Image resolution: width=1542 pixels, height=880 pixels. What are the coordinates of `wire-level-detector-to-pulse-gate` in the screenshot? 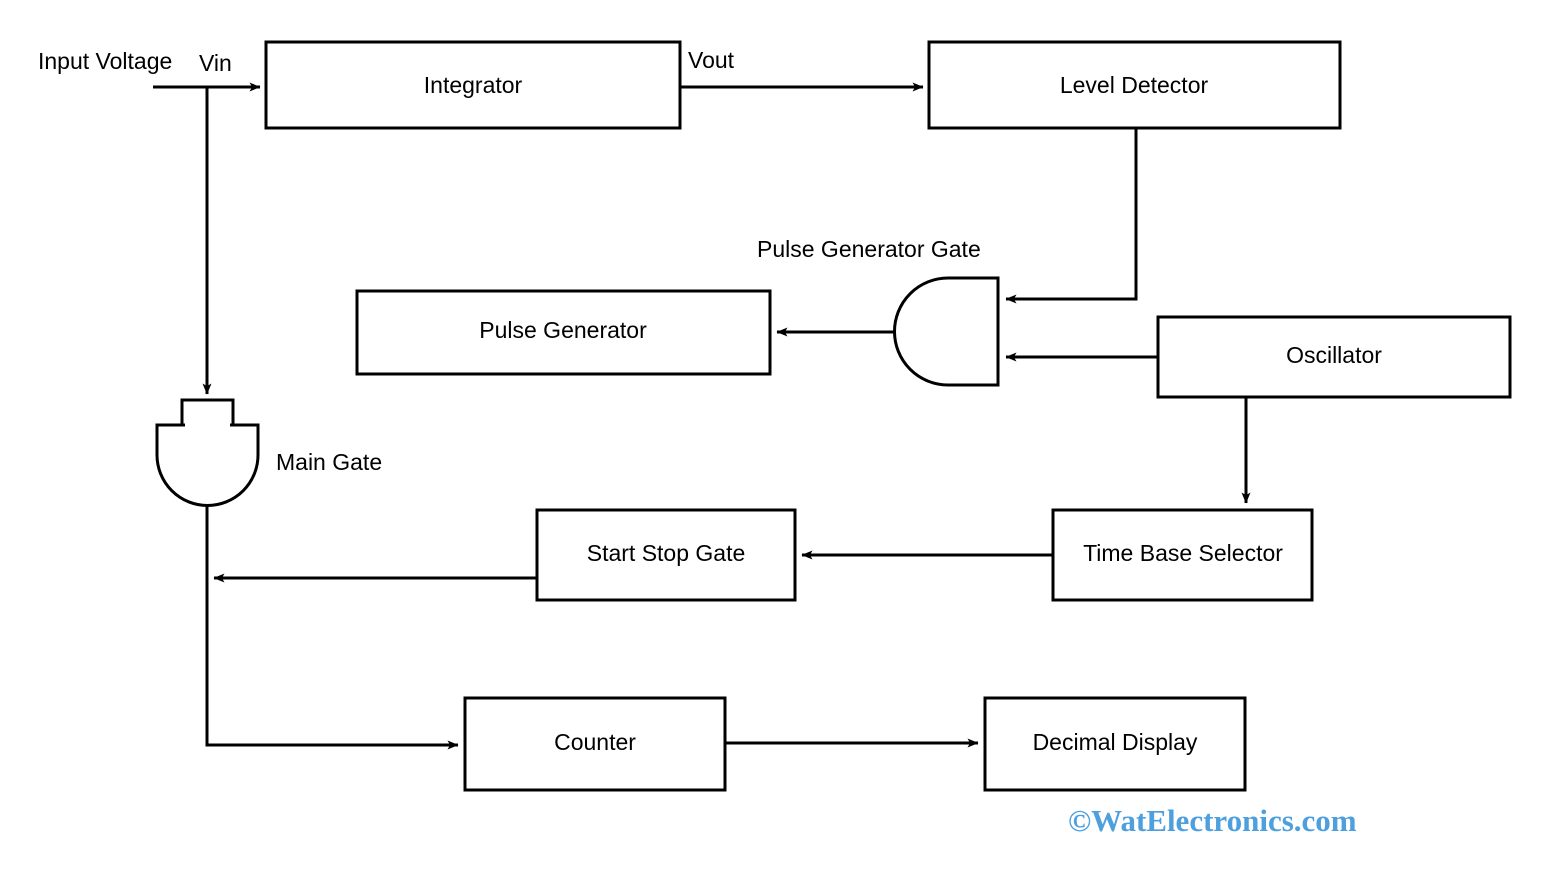 It's located at (1071, 216).